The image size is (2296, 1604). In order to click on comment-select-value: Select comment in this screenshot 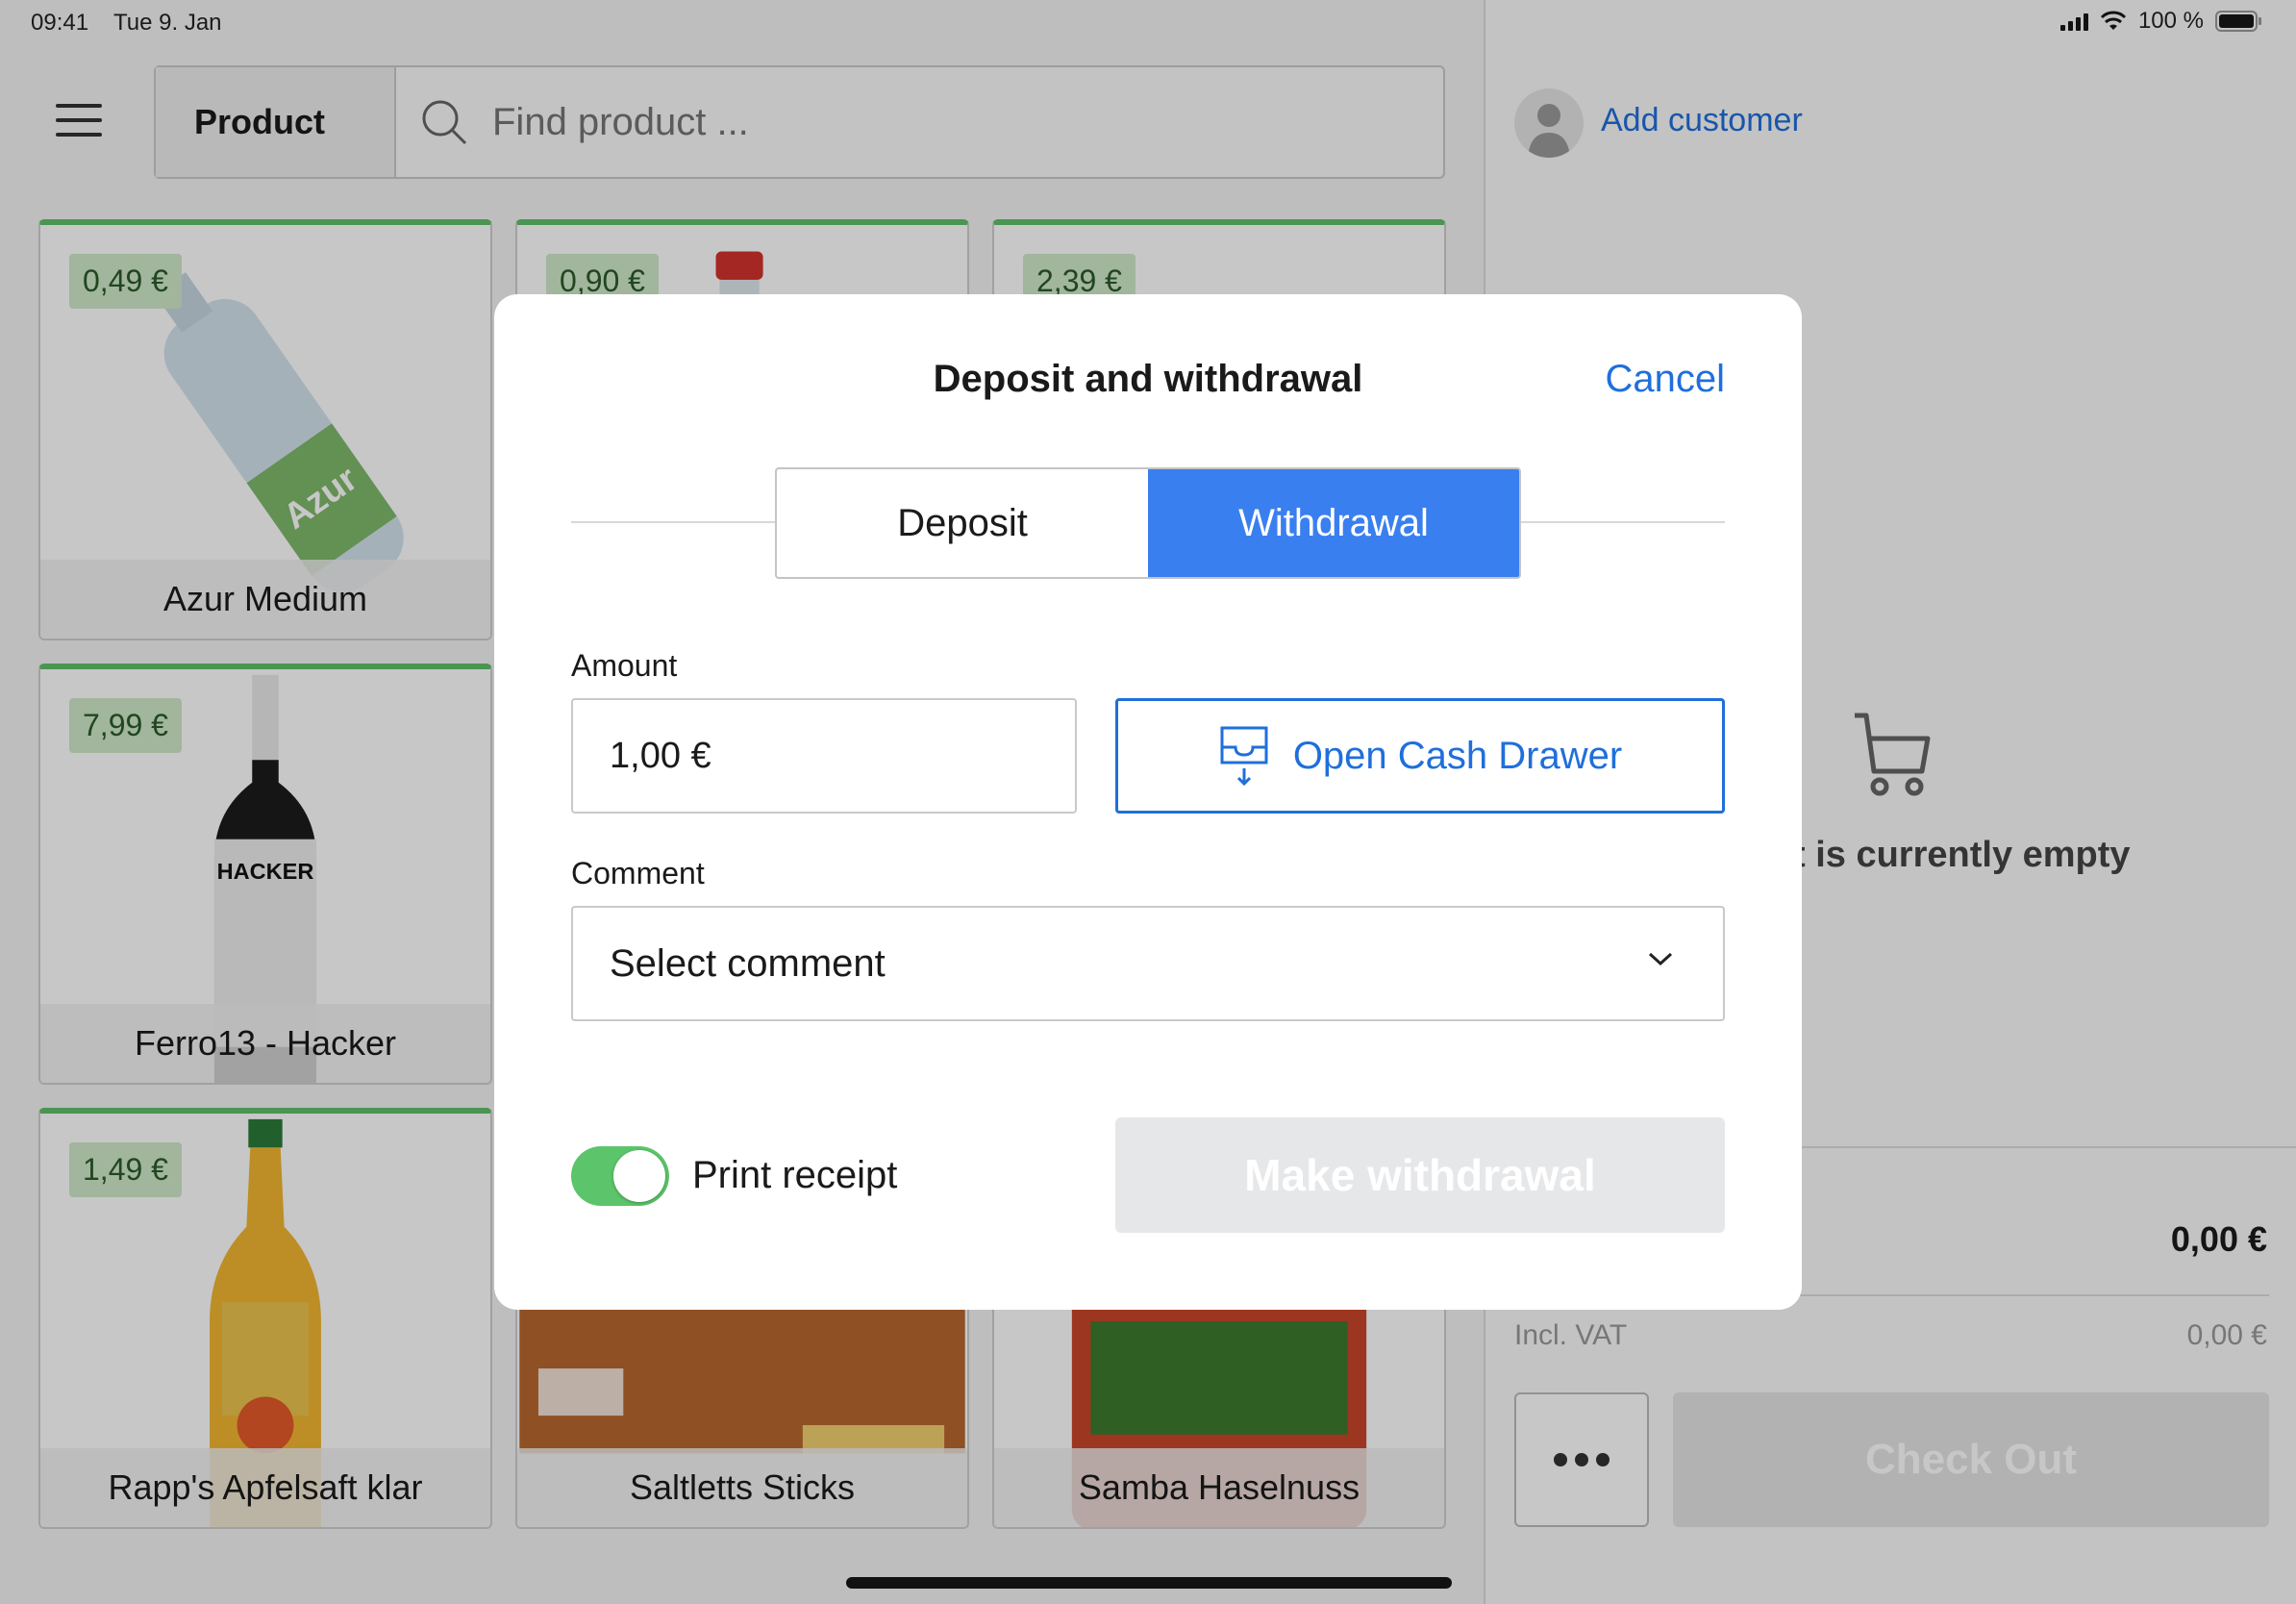, I will do `click(748, 963)`.